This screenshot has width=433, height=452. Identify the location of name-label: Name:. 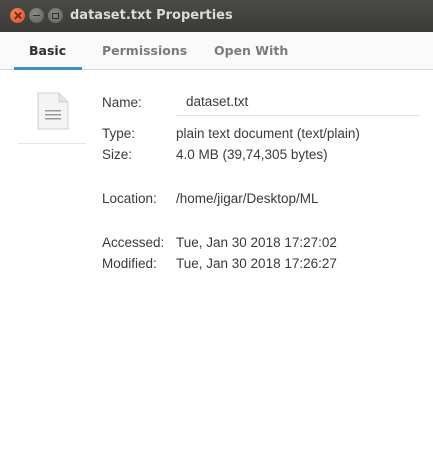
(122, 102).